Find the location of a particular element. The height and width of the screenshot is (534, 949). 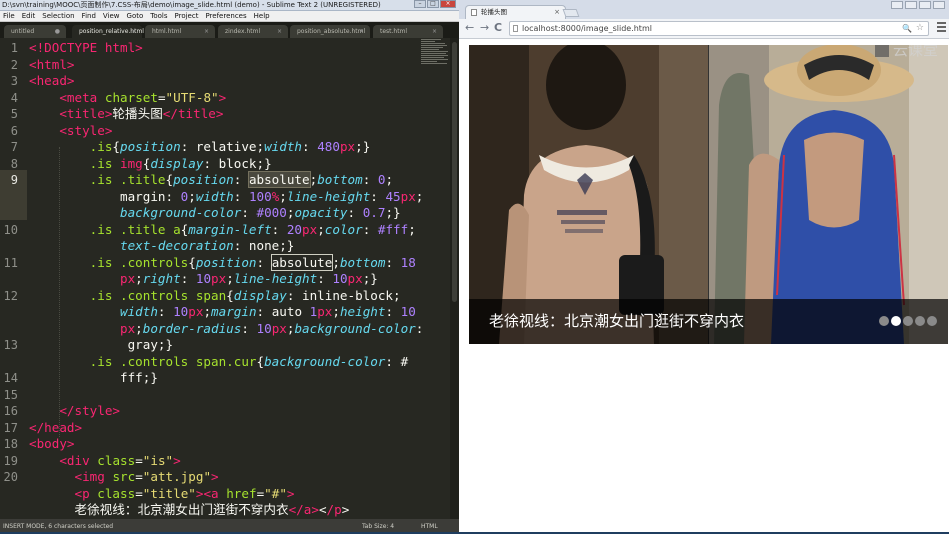

address-bar-url: localhost:8000/image_slide.html is located at coordinates (587, 28).